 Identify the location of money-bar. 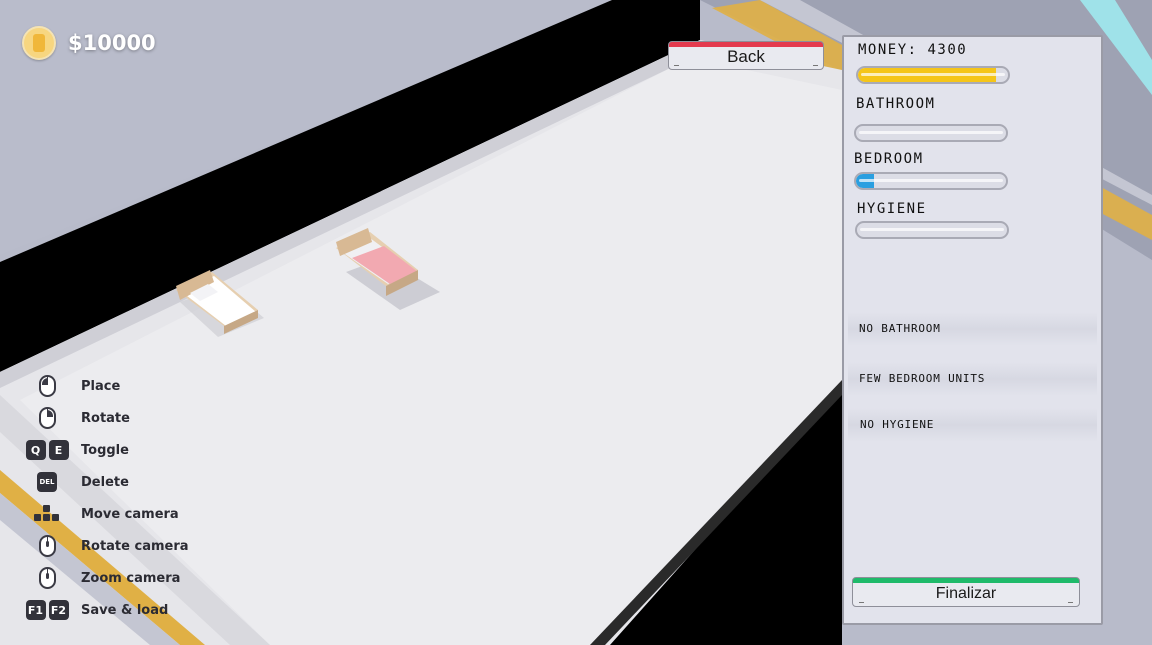
(933, 75).